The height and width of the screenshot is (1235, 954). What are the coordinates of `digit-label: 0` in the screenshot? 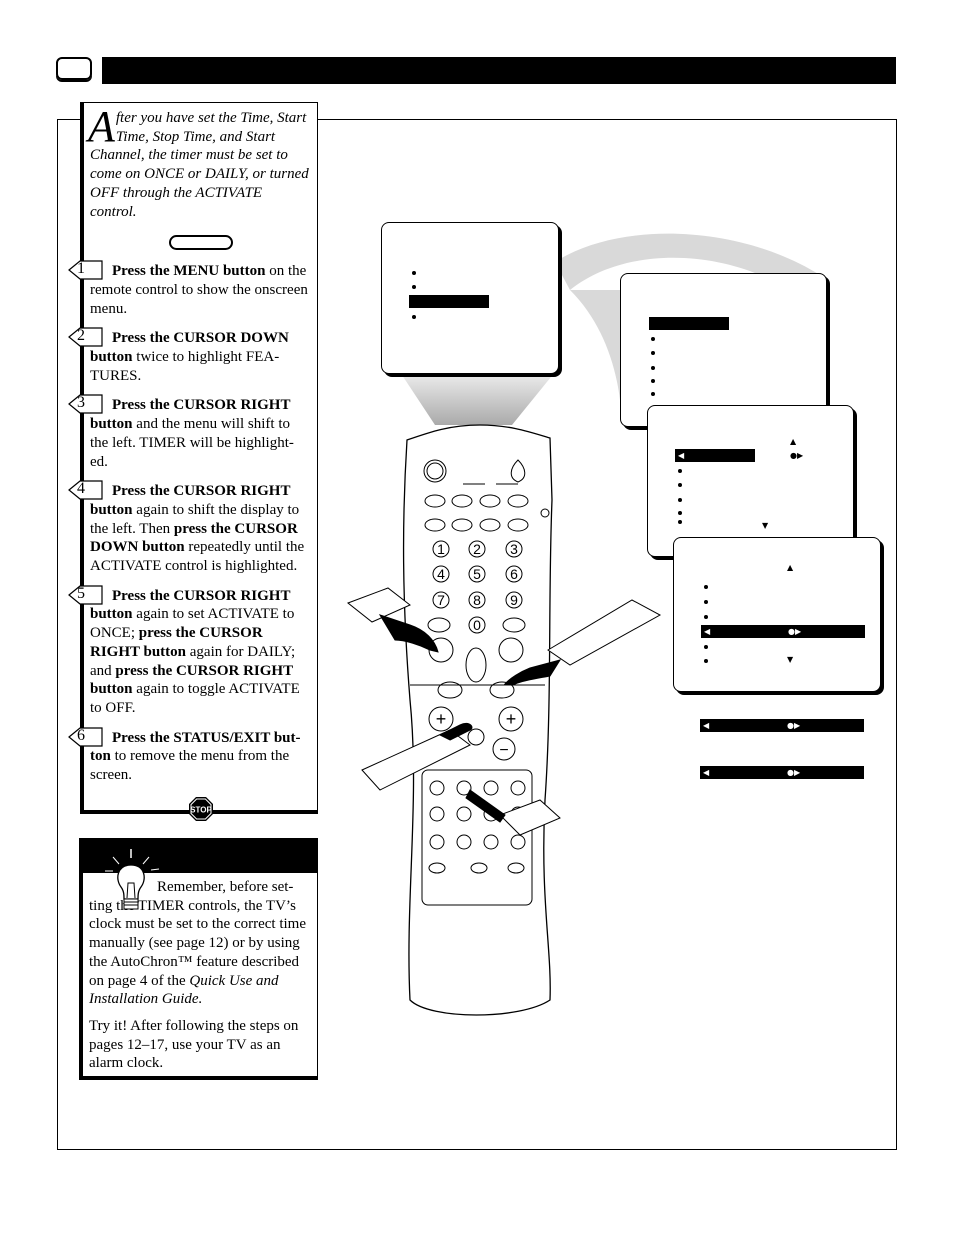 It's located at (477, 625).